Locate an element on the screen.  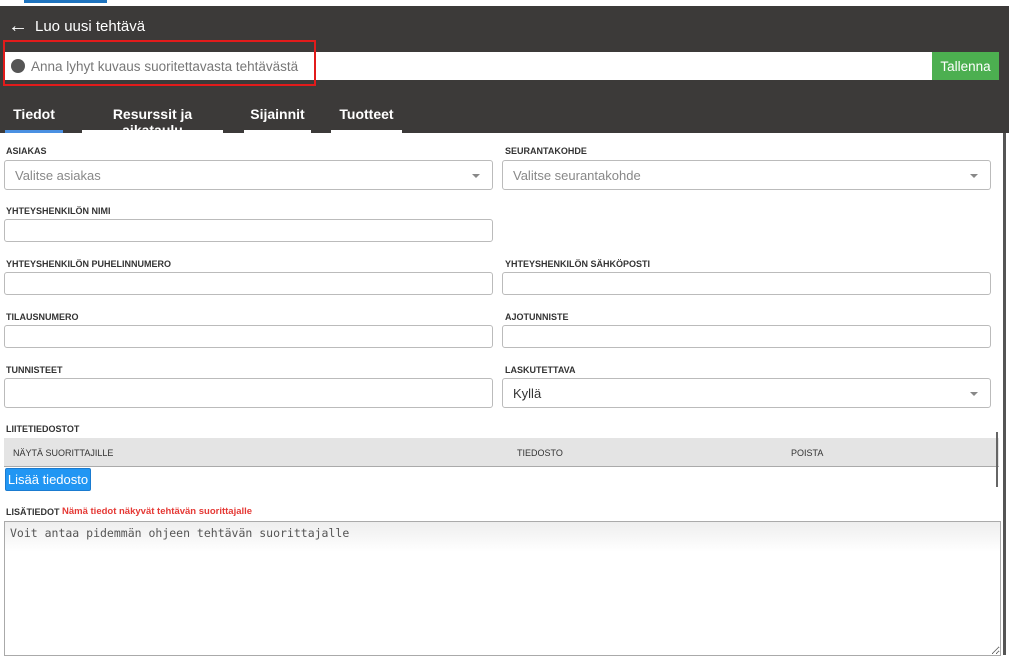
highlight-box is located at coordinates (159, 63).